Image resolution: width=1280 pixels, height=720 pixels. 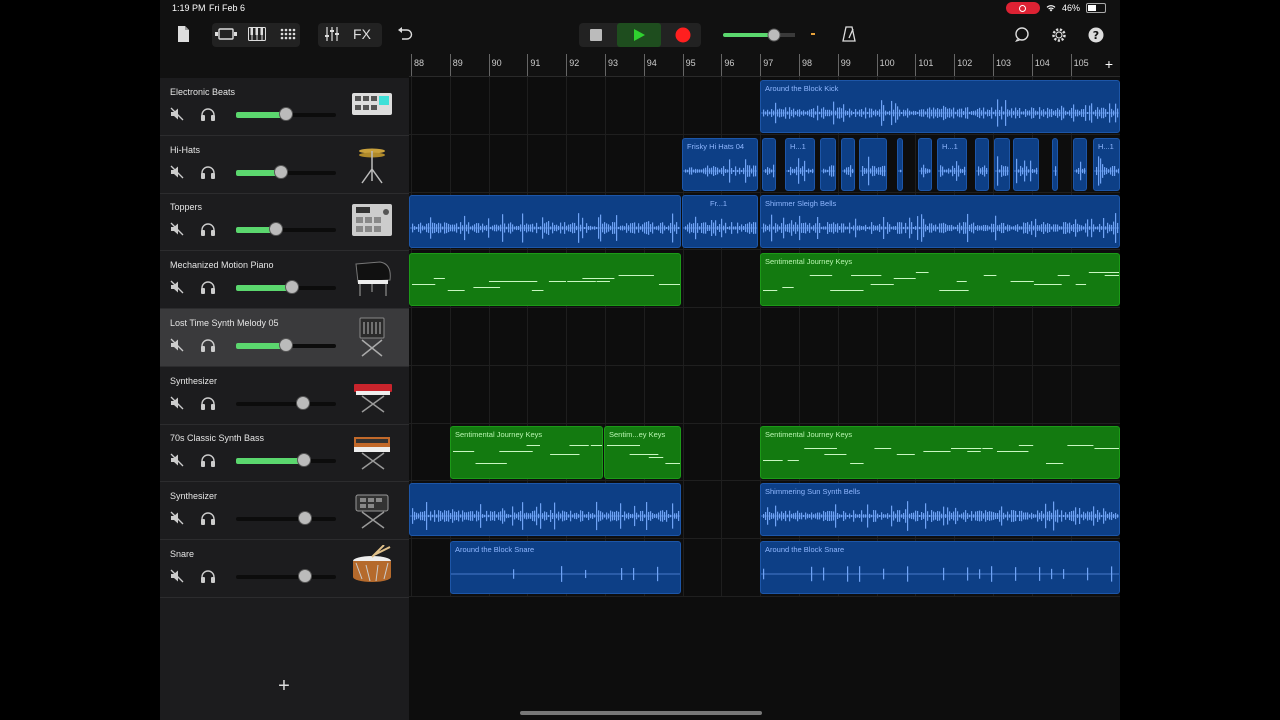 What do you see at coordinates (720, 164) in the screenshot?
I see `region: Frisky Hi Hats 04` at bounding box center [720, 164].